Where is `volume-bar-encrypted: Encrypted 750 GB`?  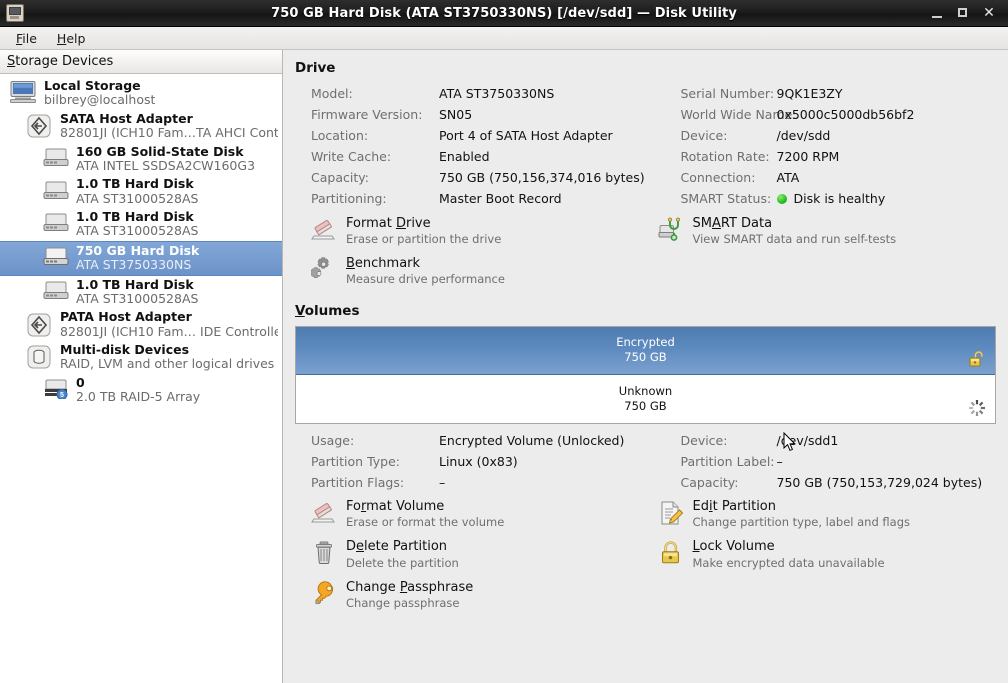 volume-bar-encrypted: Encrypted 750 GB is located at coordinates (645, 350).